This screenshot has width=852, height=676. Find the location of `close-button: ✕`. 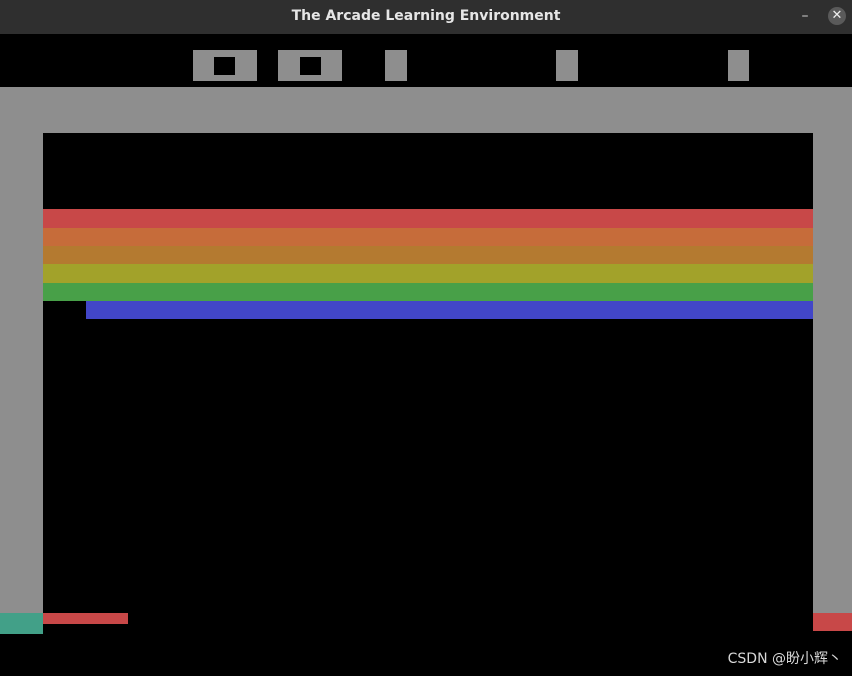

close-button: ✕ is located at coordinates (837, 16).